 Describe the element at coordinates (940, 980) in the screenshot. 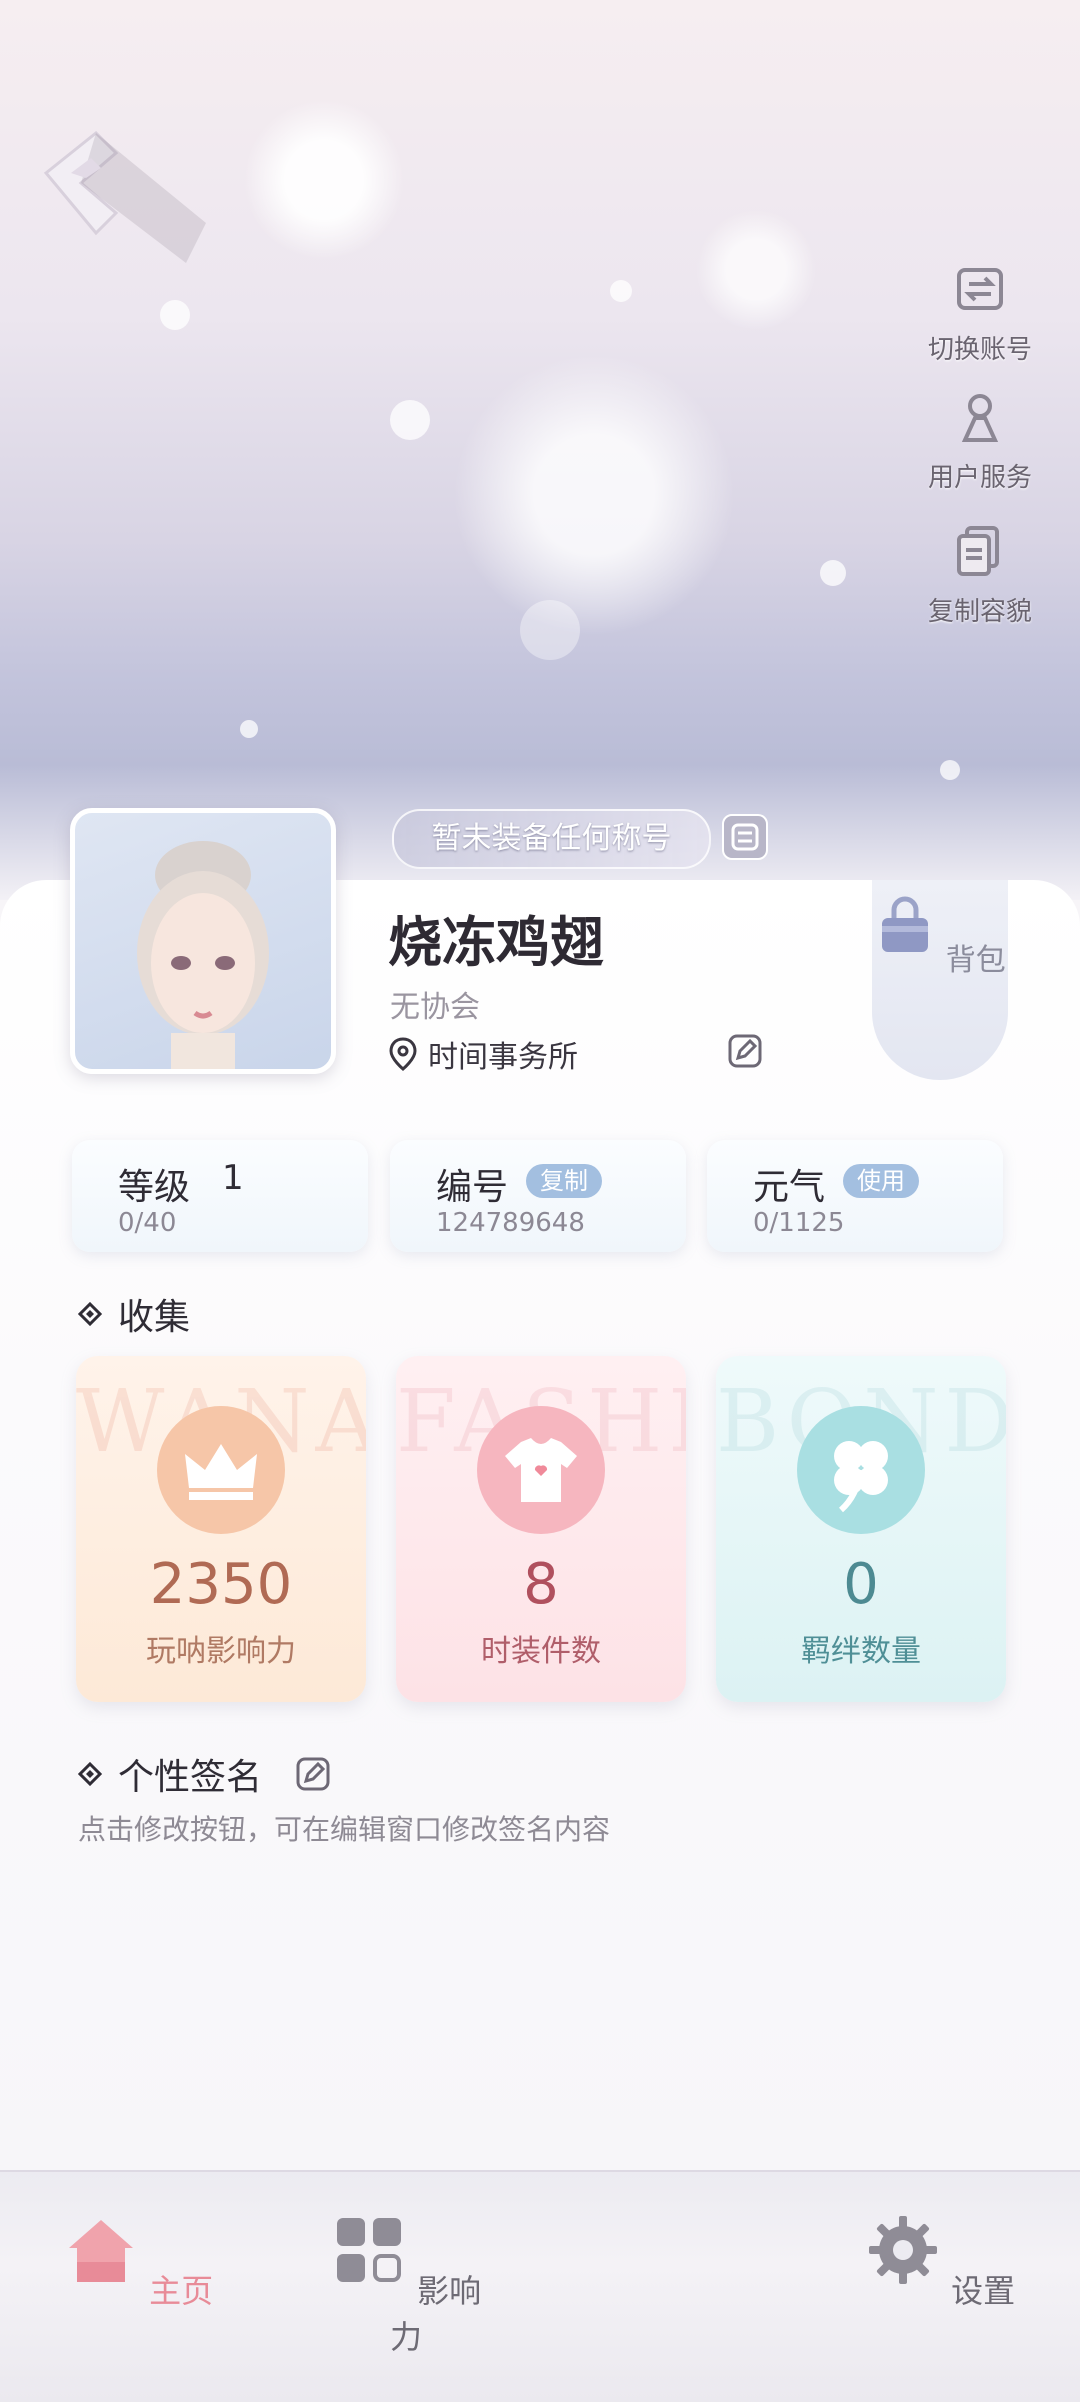

I see `bag-button: 背包` at that location.